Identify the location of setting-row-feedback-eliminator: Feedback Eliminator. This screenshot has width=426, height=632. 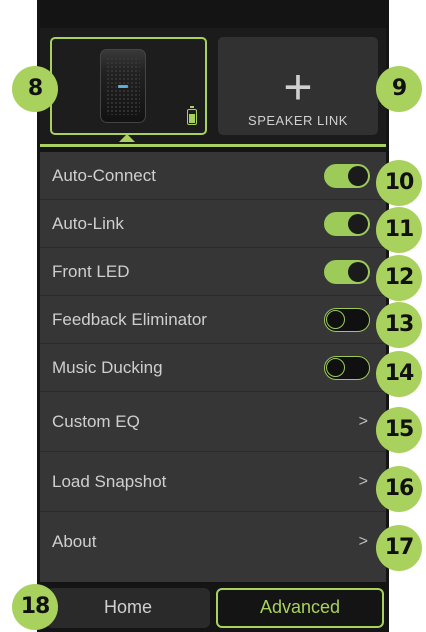
(213, 320).